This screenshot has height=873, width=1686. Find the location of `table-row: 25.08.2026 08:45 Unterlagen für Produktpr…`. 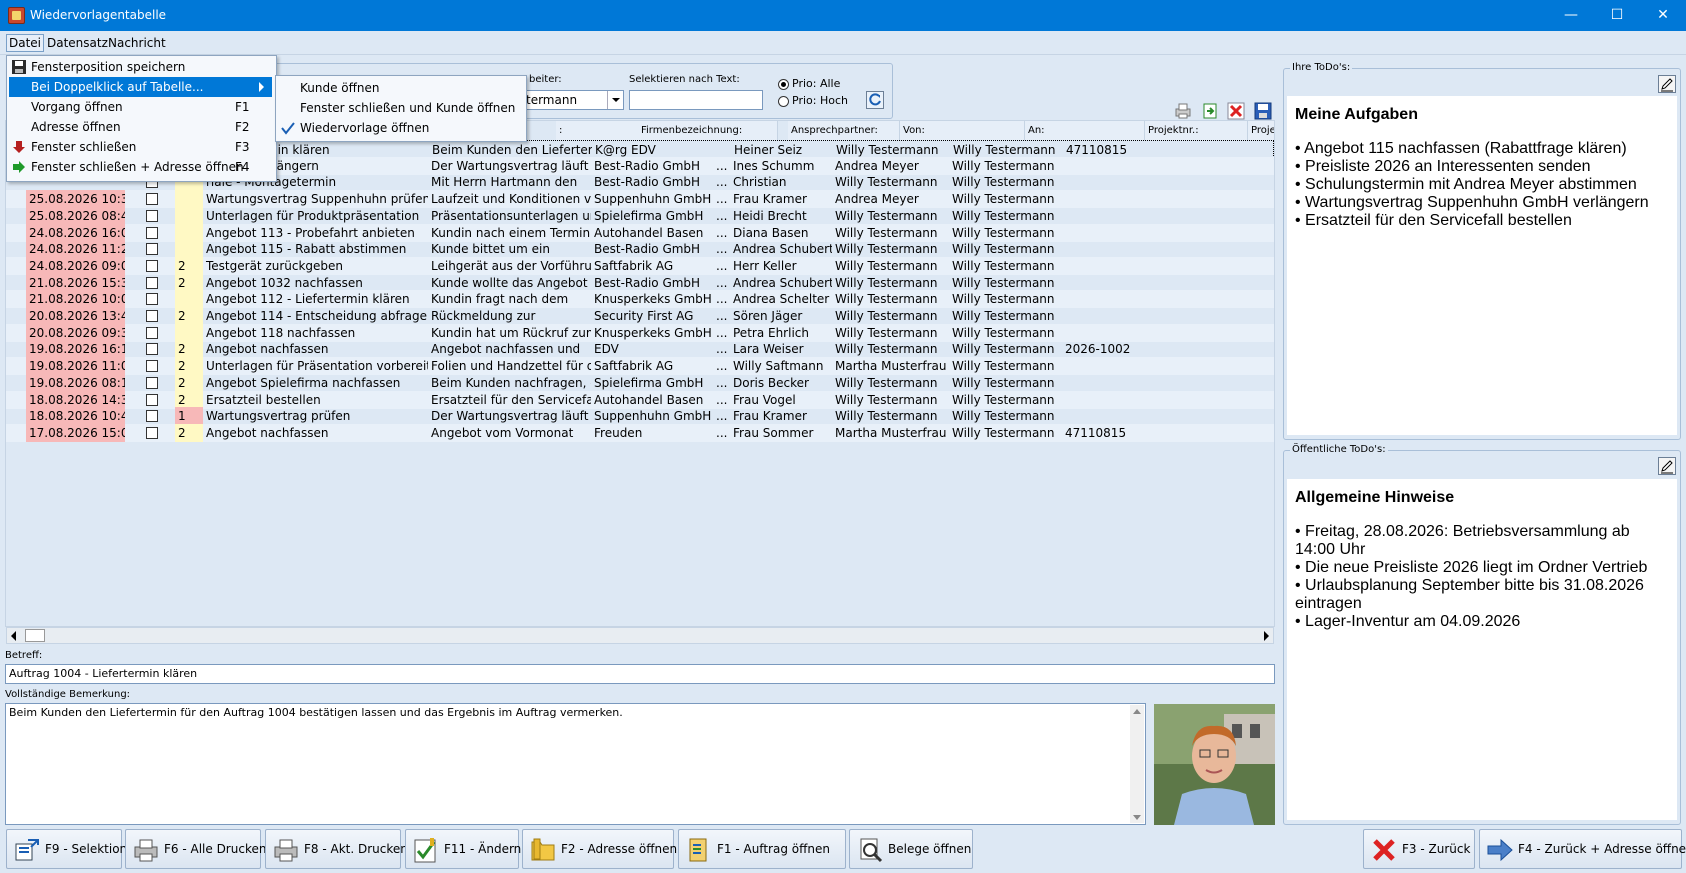

table-row: 25.08.2026 08:45 Unterlagen für Produktpr… is located at coordinates (640, 215).